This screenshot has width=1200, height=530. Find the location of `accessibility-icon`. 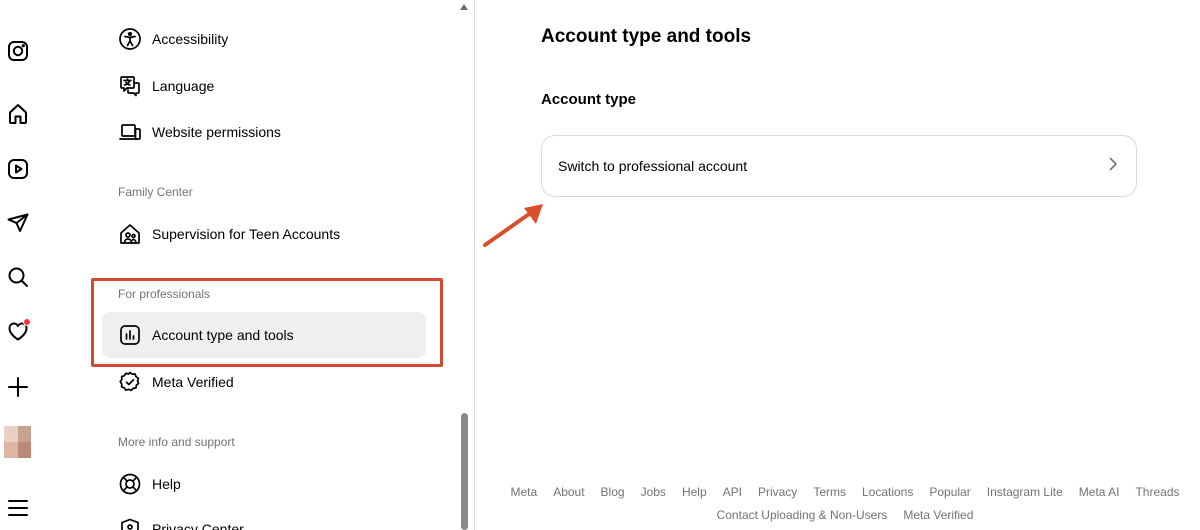

accessibility-icon is located at coordinates (130, 39).